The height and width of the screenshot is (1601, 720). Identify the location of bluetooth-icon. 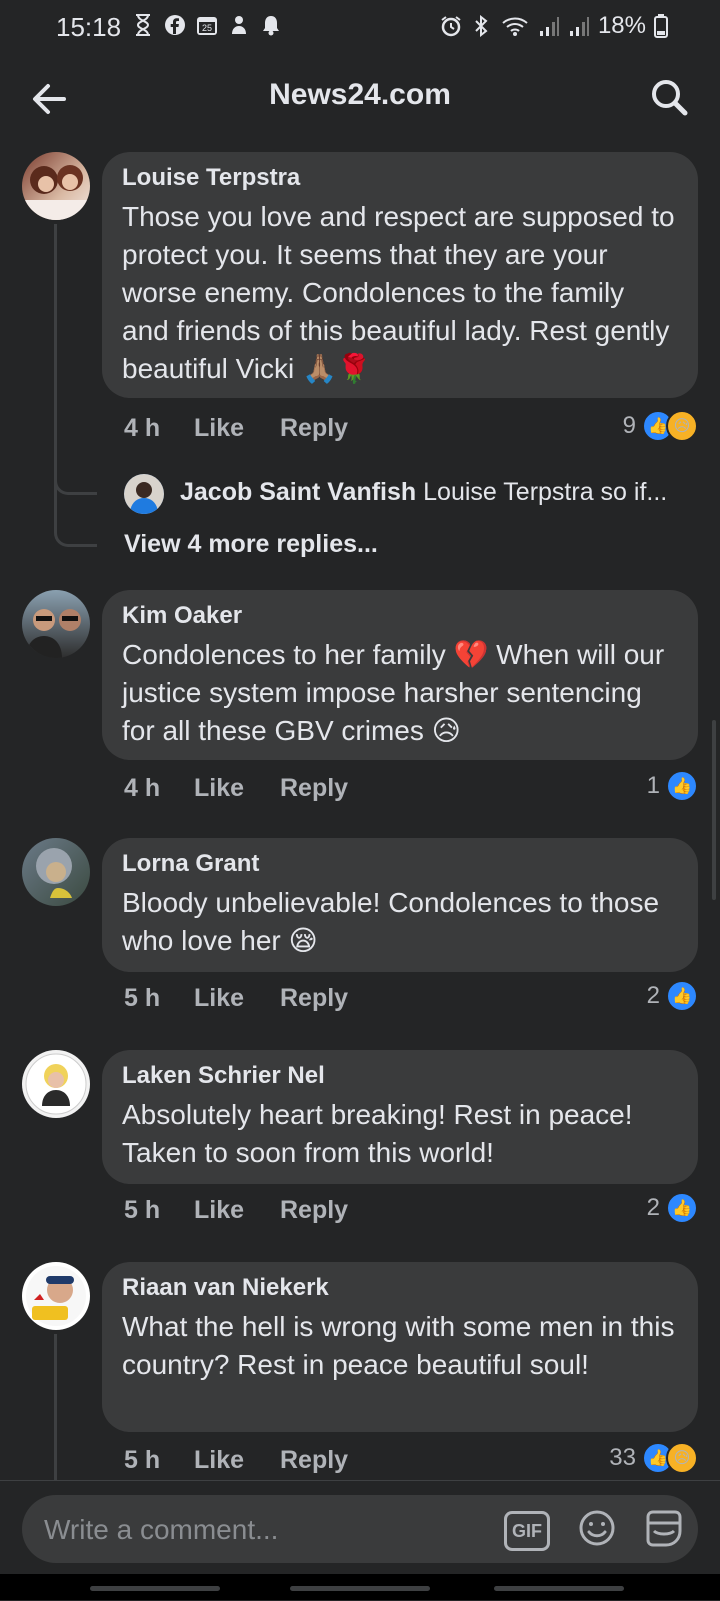
(481, 26).